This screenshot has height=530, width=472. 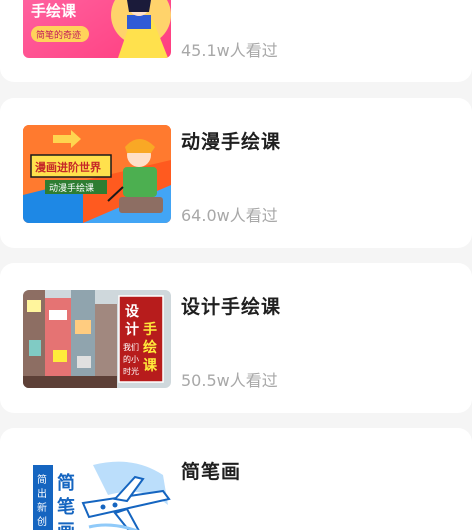 What do you see at coordinates (231, 305) in the screenshot?
I see `course-title: 设计手绘课` at bounding box center [231, 305].